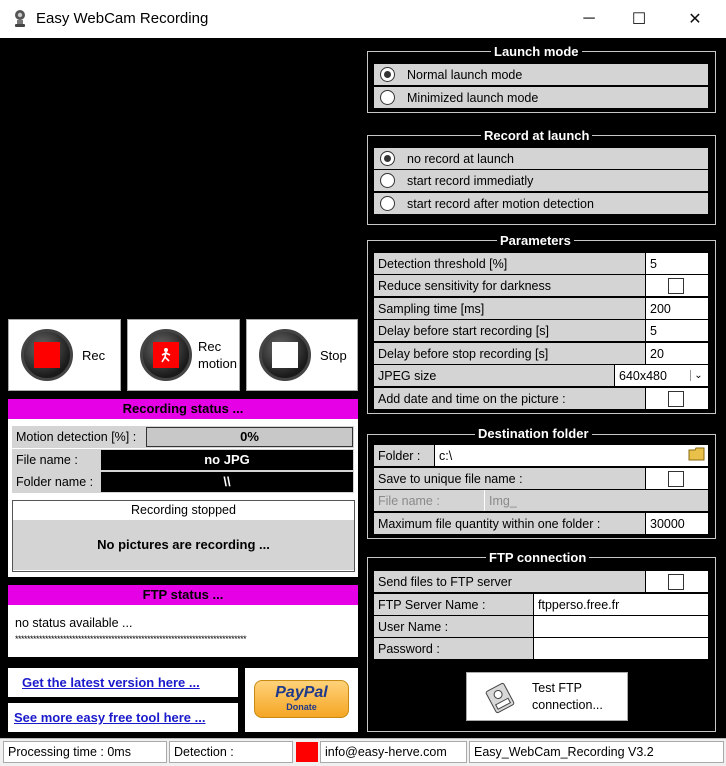 The width and height of the screenshot is (726, 766). Describe the element at coordinates (122, 18) in the screenshot. I see `window-title: Easy WebCam Recording` at that location.